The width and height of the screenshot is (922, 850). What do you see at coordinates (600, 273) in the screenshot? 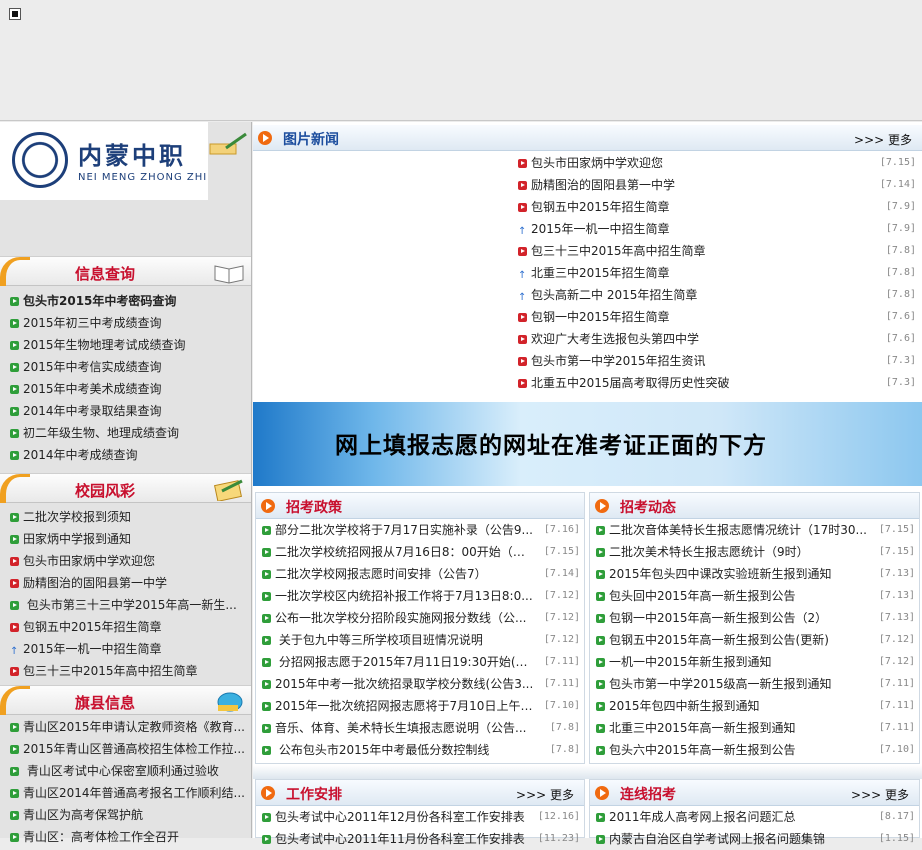
I see `list-item-link: 北重三中2015年招生简章` at bounding box center [600, 273].